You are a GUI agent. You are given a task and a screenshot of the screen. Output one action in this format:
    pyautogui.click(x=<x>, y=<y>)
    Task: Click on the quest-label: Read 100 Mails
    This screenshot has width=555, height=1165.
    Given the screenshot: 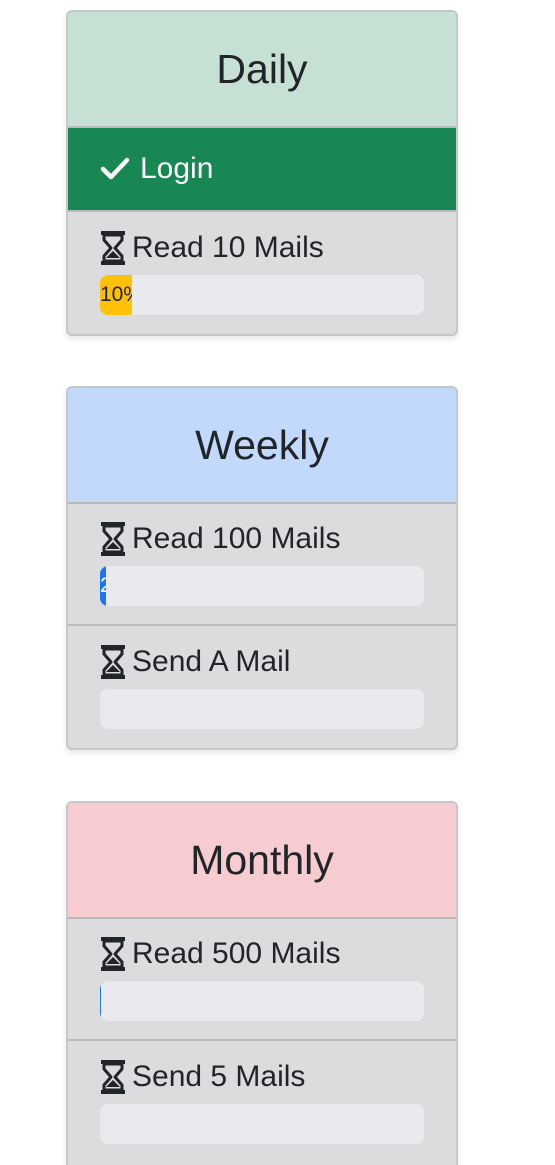 What is the action you would take?
    pyautogui.click(x=236, y=538)
    